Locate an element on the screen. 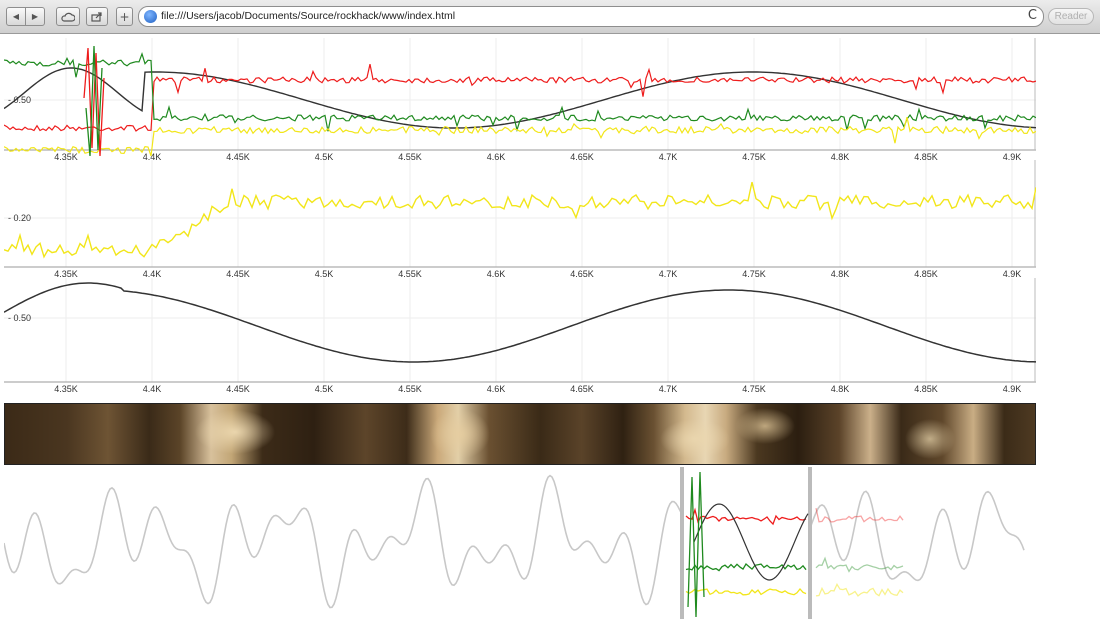 This screenshot has height=620, width=1100. yellow-series-line is located at coordinates (520, 220).